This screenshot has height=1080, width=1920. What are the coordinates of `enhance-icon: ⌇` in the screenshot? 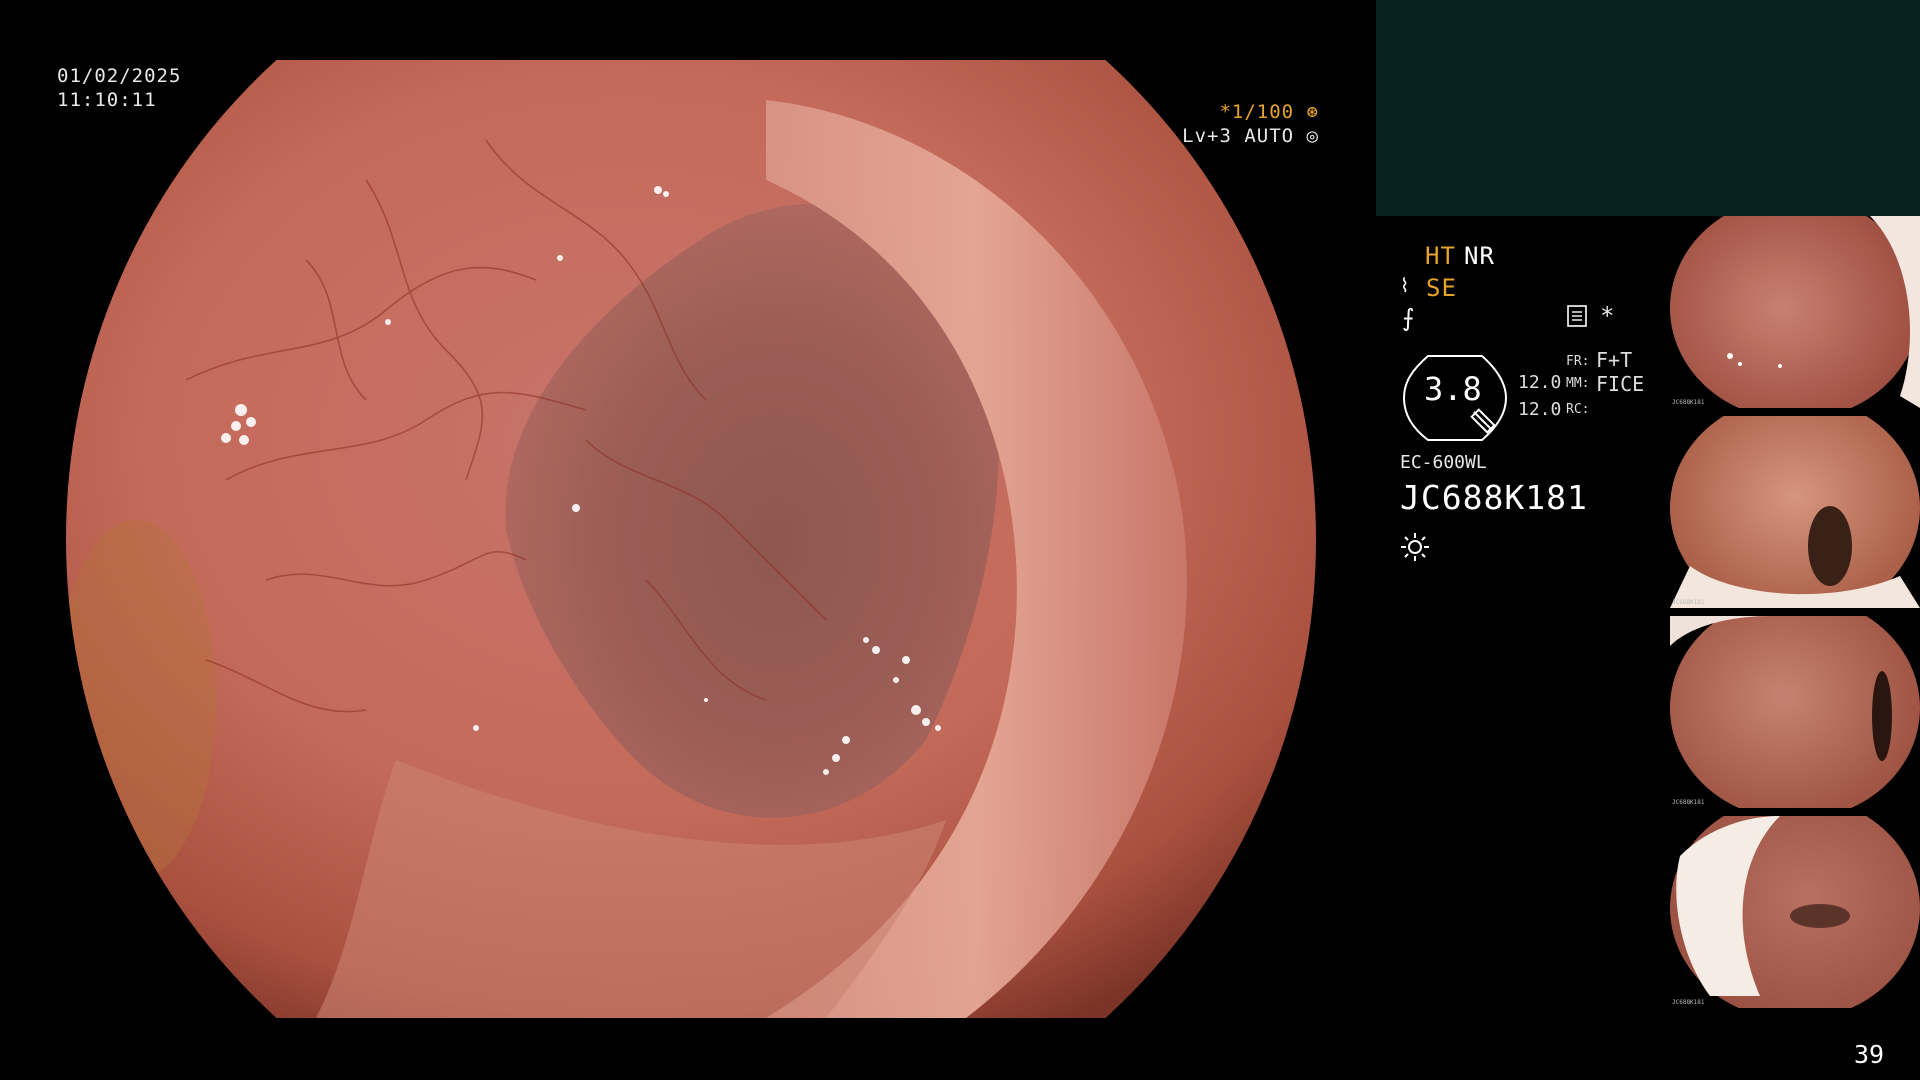 It's located at (1405, 286).